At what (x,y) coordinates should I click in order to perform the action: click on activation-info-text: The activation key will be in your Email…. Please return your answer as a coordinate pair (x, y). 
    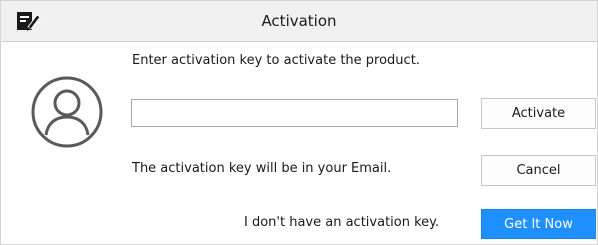
    Looking at the image, I should click on (262, 168).